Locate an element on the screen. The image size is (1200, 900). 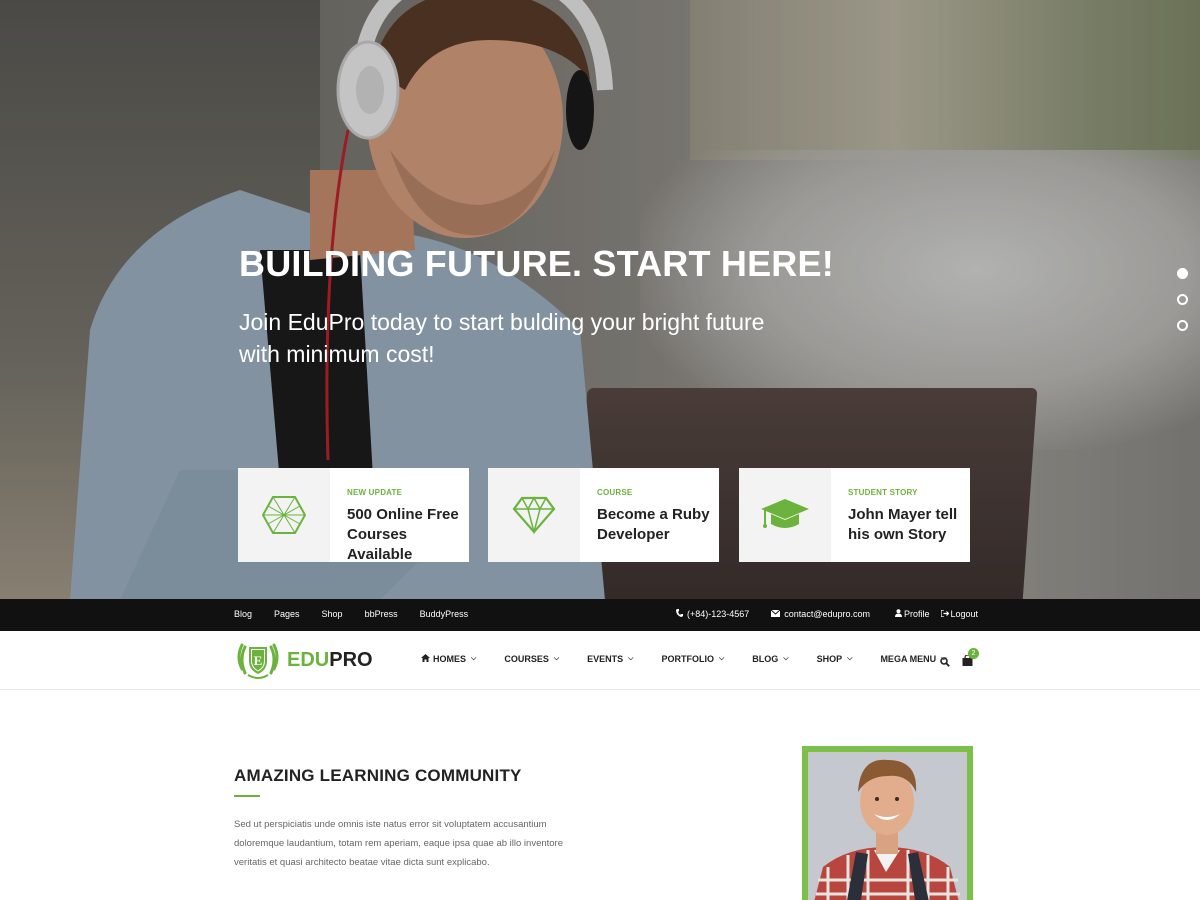
menu-item-blog: BLOG ⌵ is located at coordinates (770, 659).